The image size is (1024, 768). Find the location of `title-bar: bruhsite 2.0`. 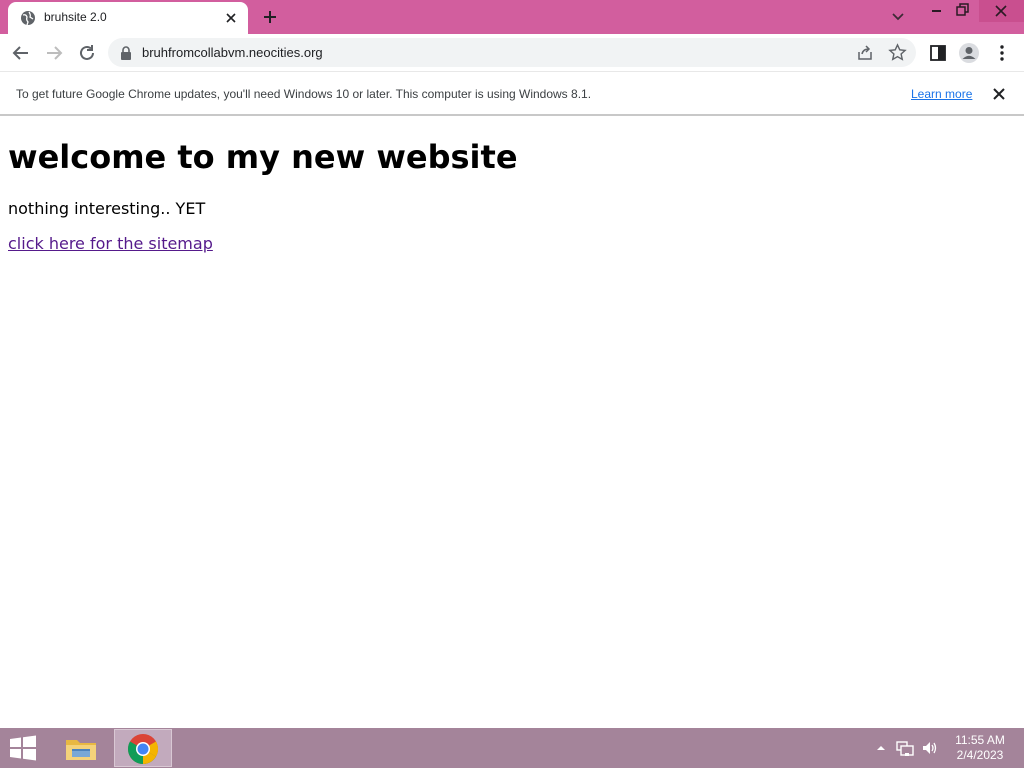

title-bar: bruhsite 2.0 is located at coordinates (512, 17).